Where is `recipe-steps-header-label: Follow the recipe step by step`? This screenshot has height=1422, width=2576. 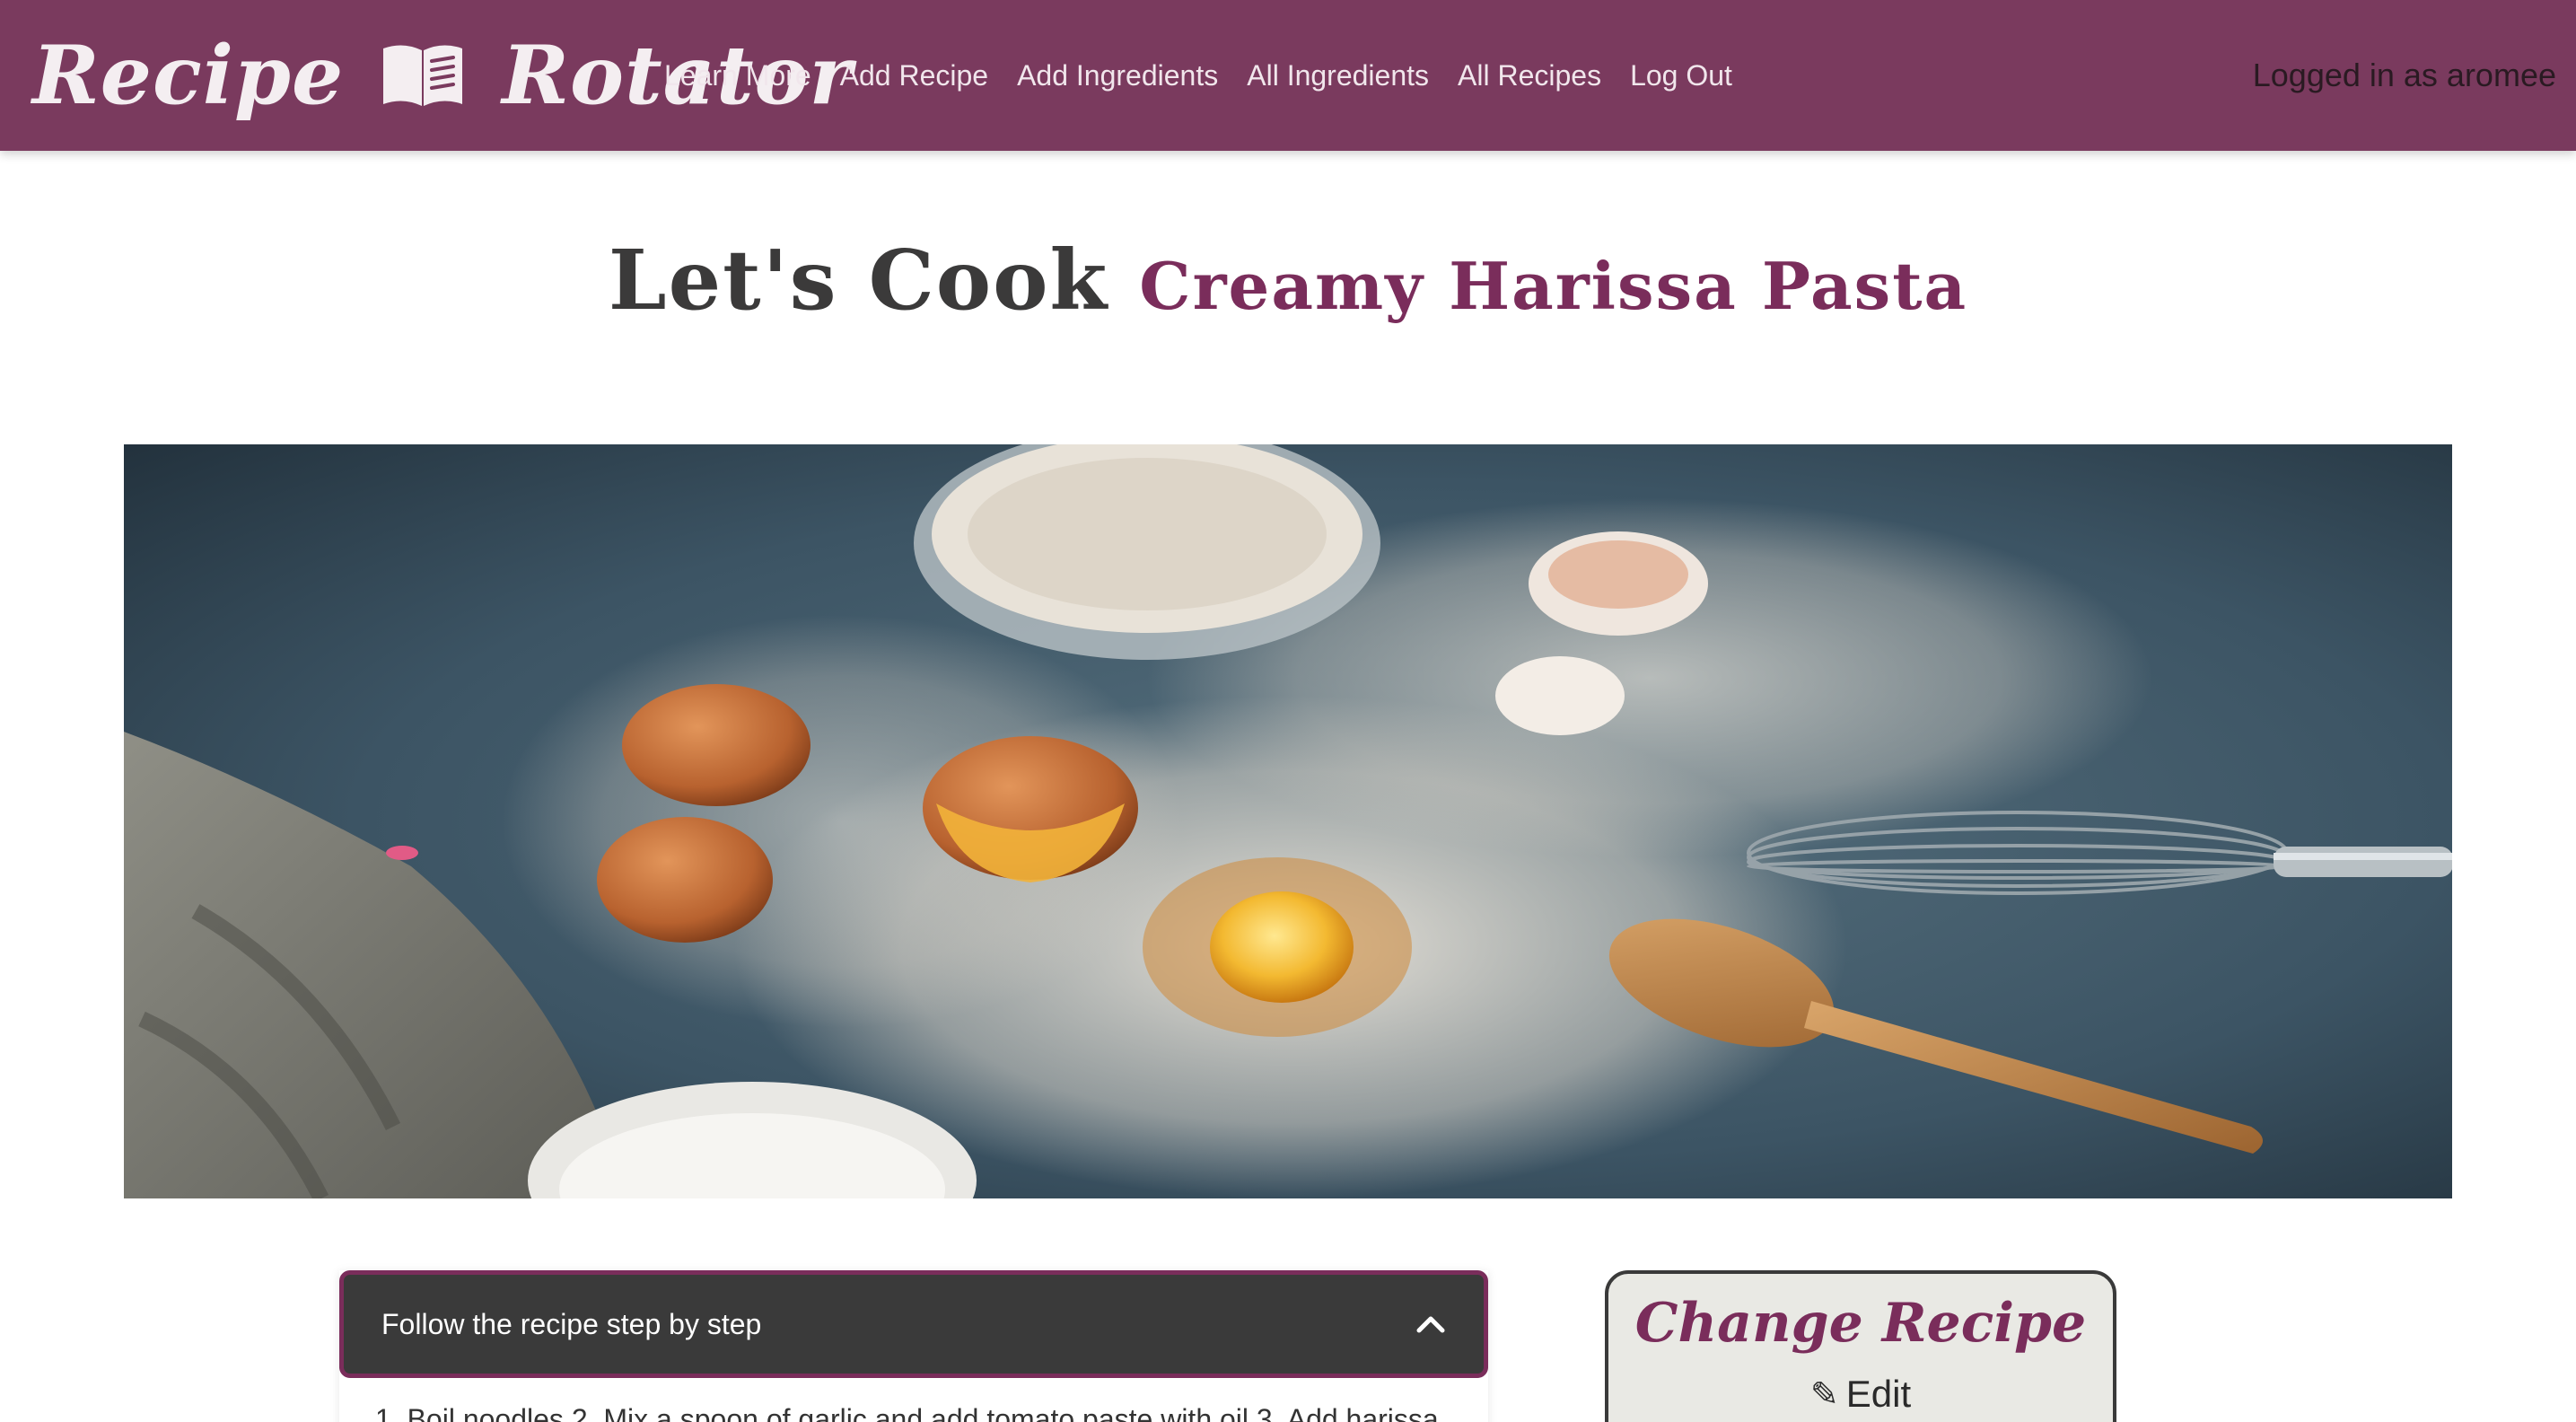
recipe-steps-header-label: Follow the recipe step by step is located at coordinates (571, 1323).